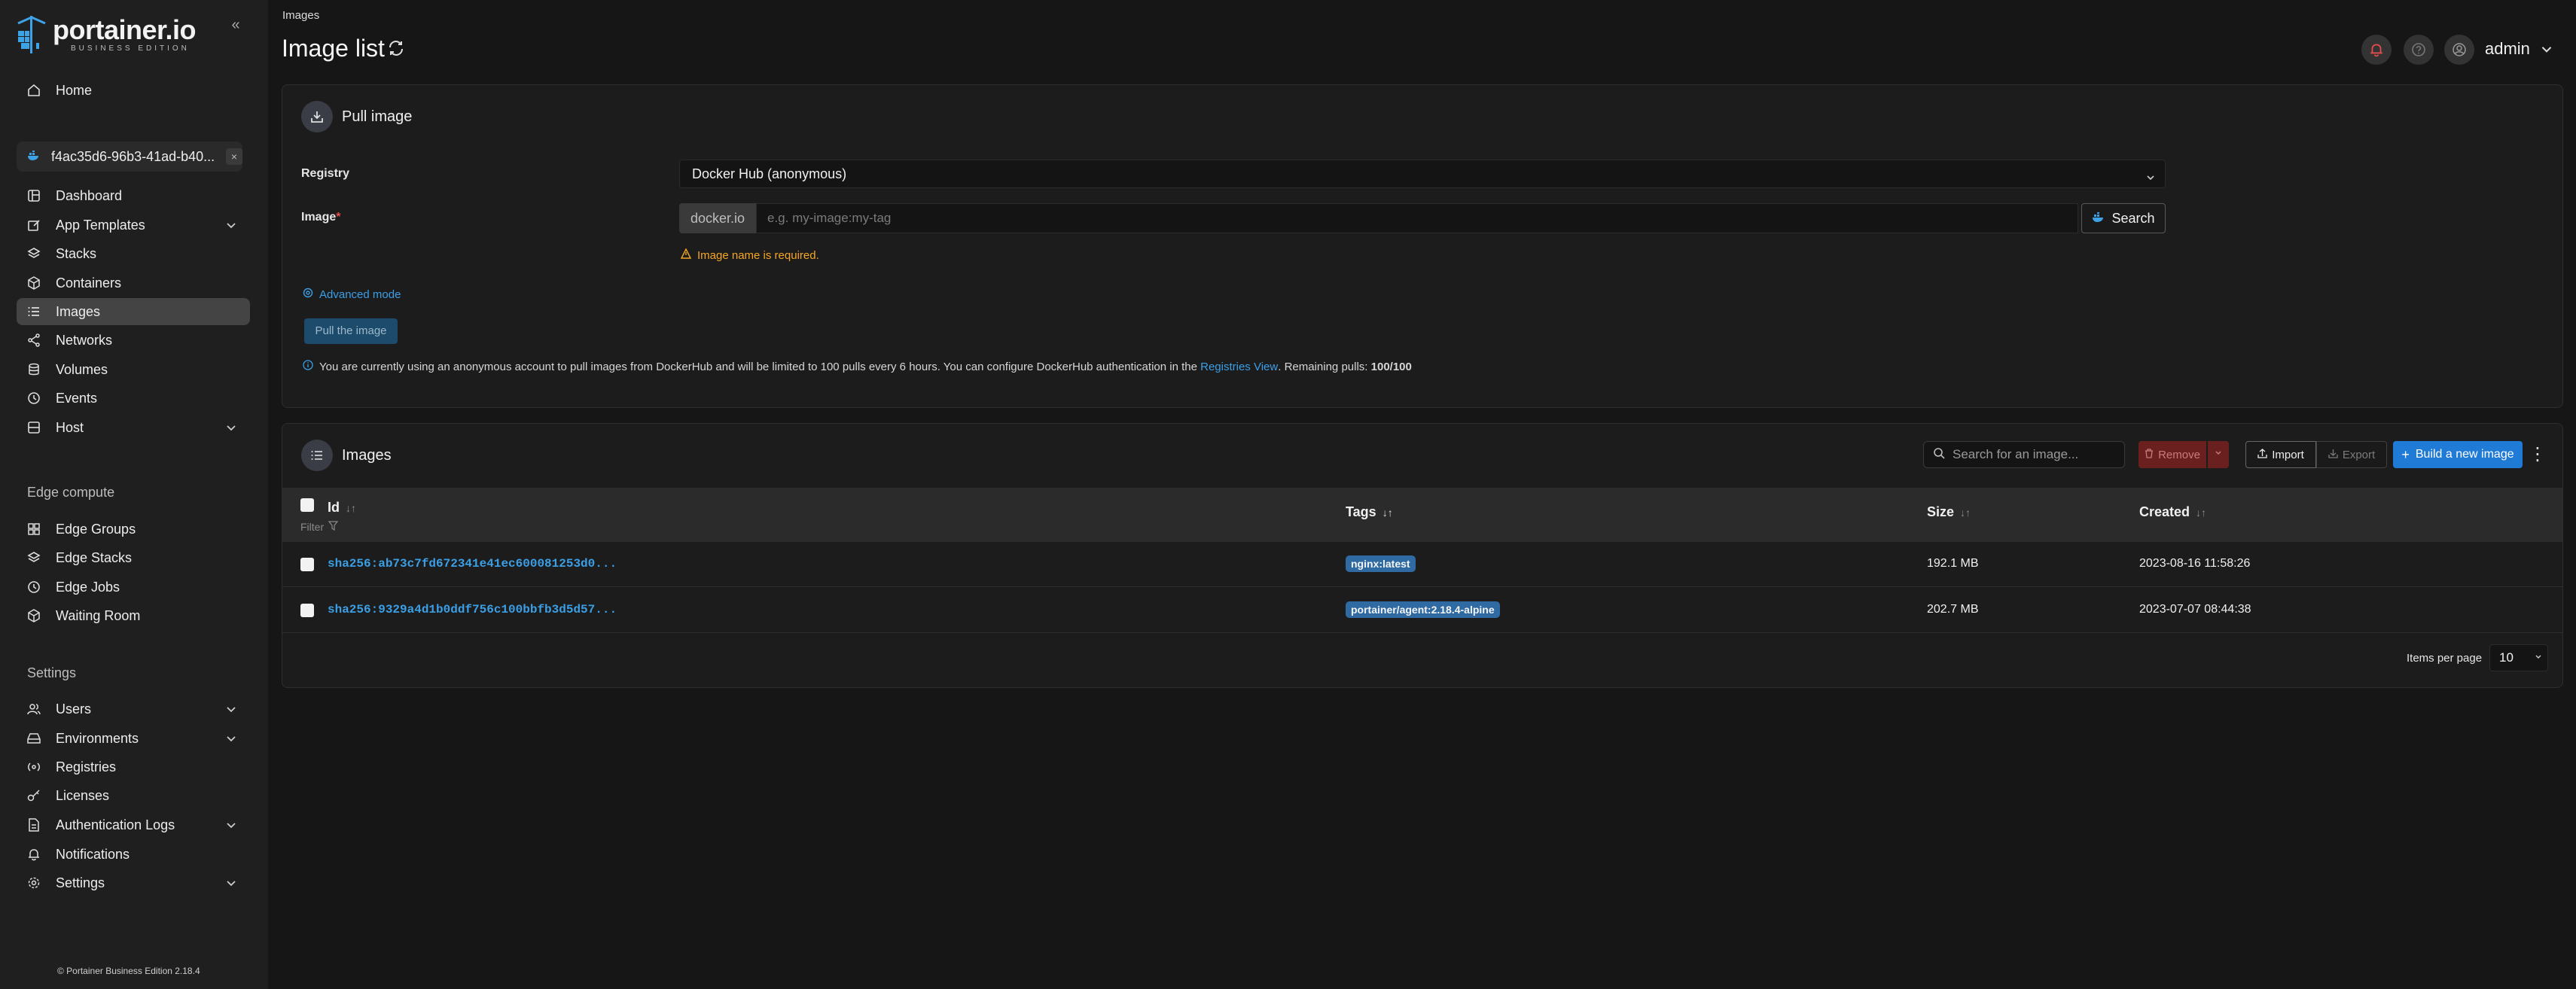  What do you see at coordinates (351, 331) in the screenshot?
I see `pull-image-button: Pull the image` at bounding box center [351, 331].